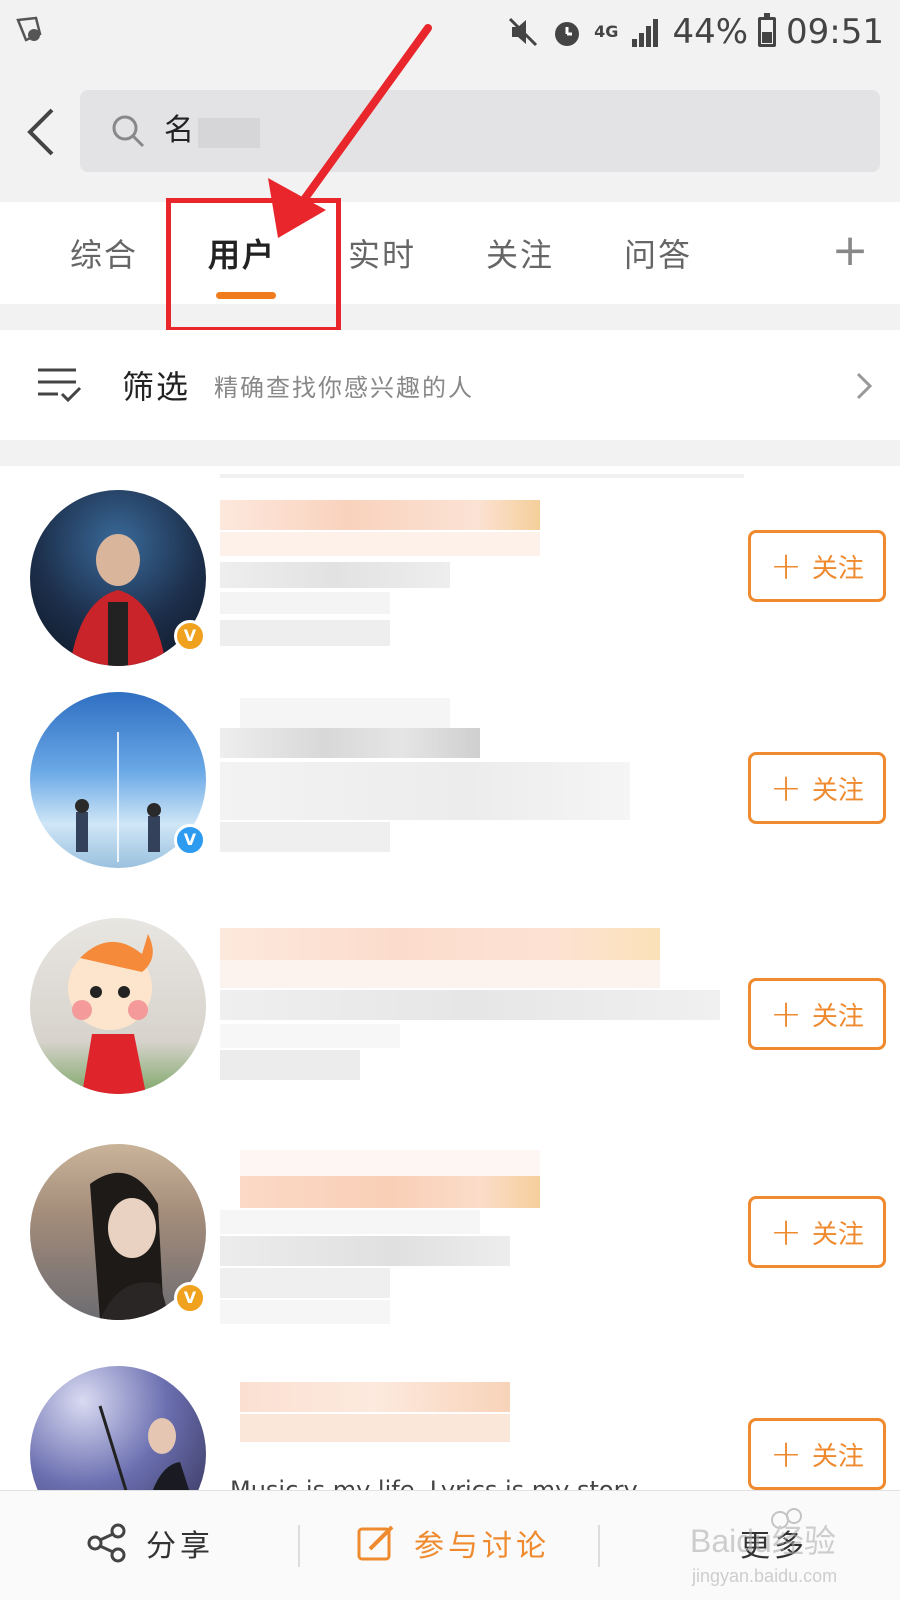  I want to click on alarm-icon, so click(567, 34).